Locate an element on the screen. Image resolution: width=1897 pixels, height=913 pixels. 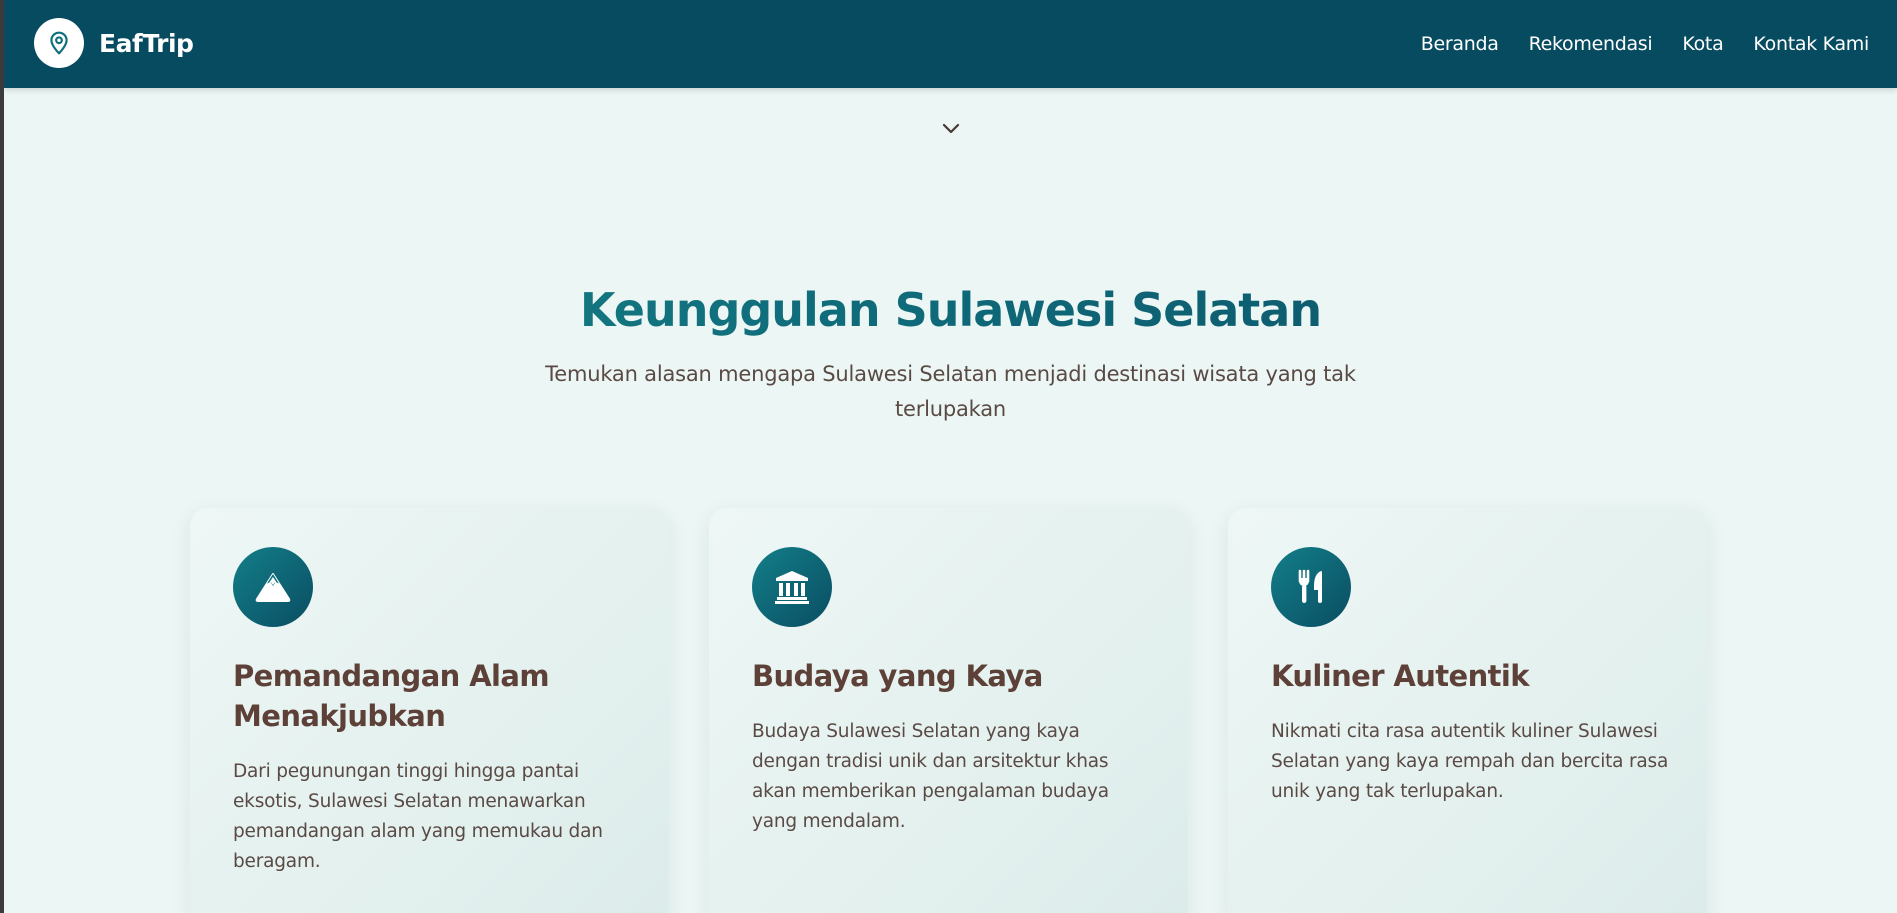
mountain-icon is located at coordinates (273, 587).